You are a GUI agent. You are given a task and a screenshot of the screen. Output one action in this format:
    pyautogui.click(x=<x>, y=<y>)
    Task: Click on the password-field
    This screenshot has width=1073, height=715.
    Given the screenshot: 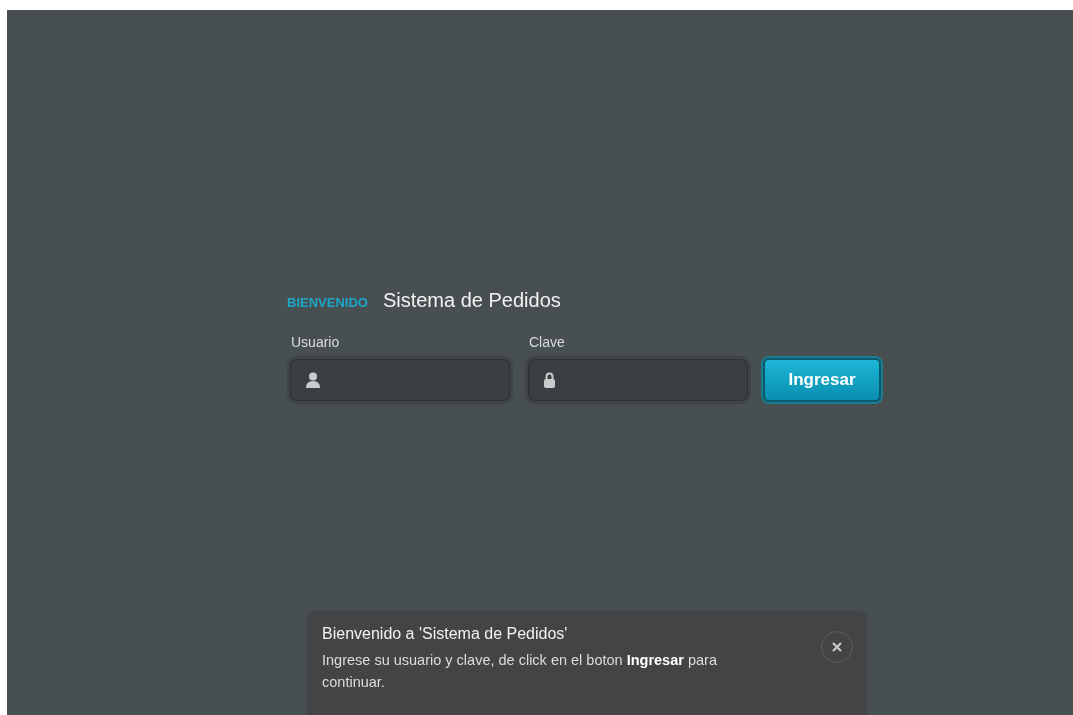 What is the action you would take?
    pyautogui.click(x=638, y=380)
    